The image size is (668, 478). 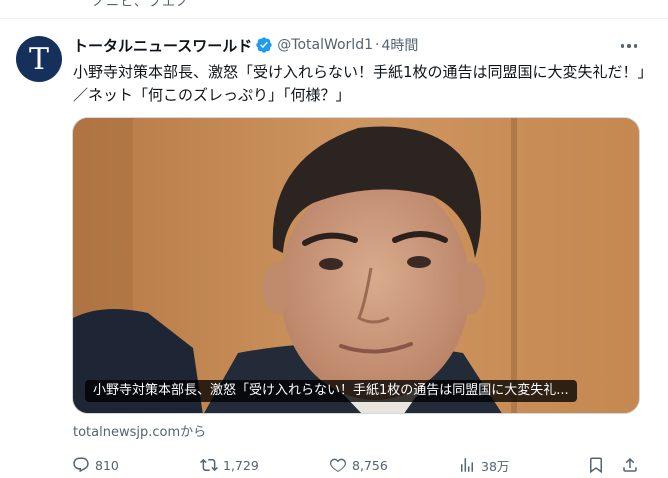 I want to click on display-name: トータルニュースワールド, so click(x=162, y=45).